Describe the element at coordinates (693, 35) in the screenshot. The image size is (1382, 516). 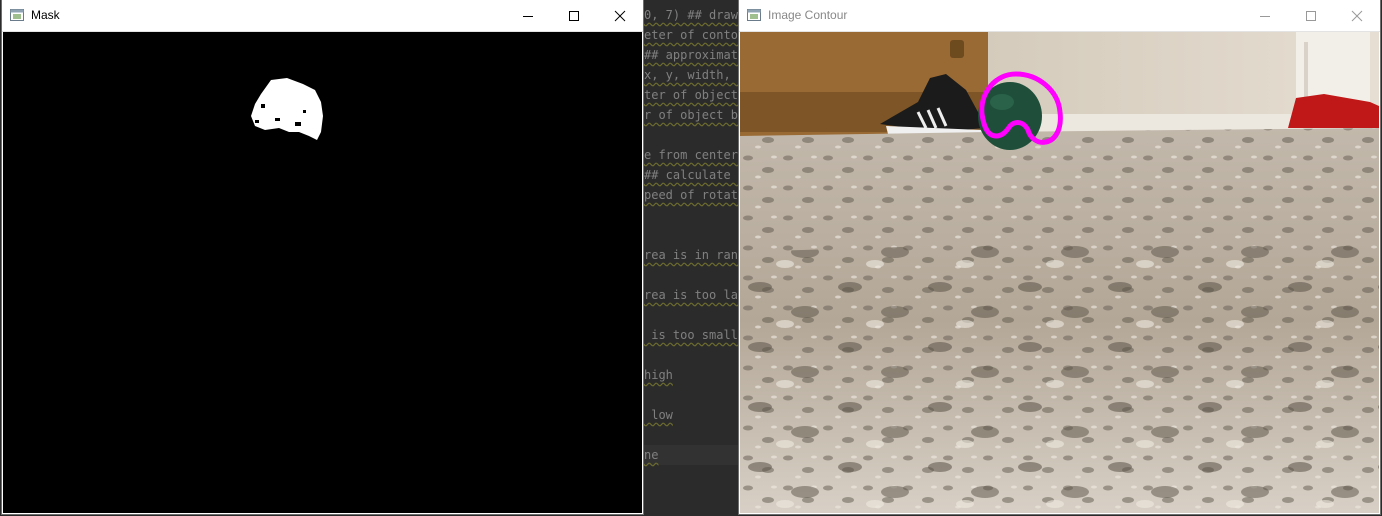
I see `code-line: eter of contou` at that location.